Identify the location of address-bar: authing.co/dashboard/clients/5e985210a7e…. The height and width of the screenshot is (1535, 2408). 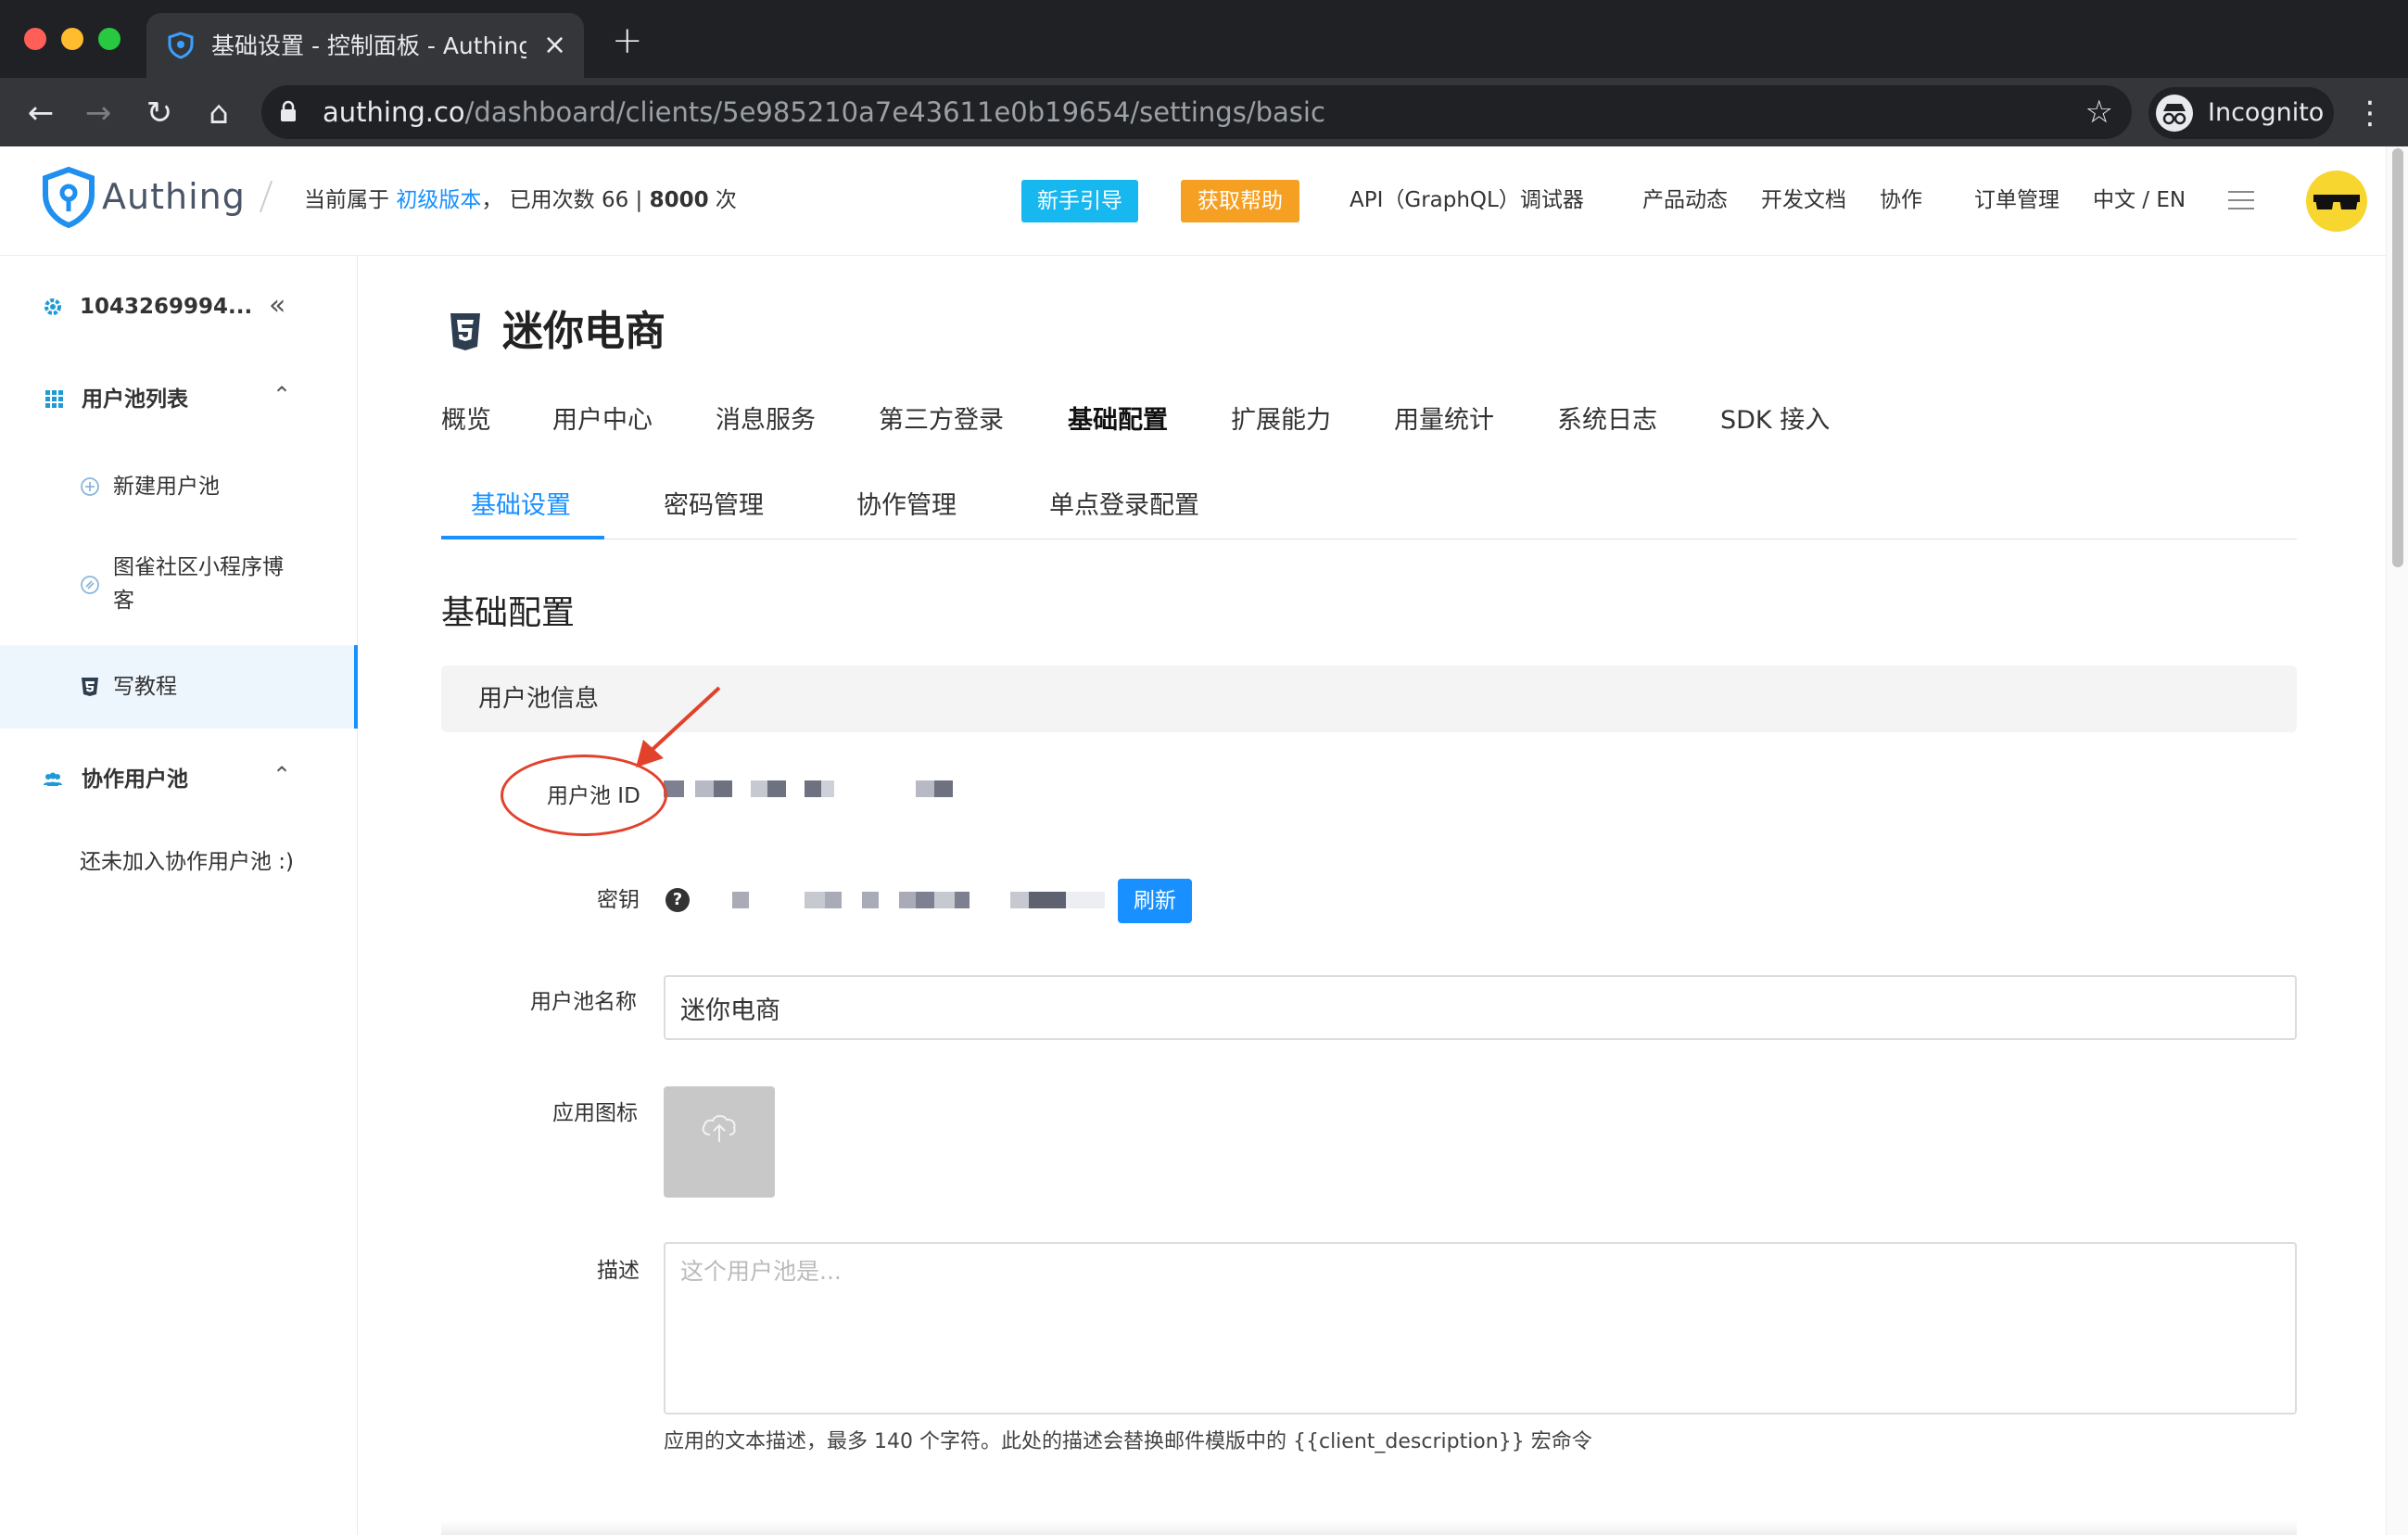
(1196, 112).